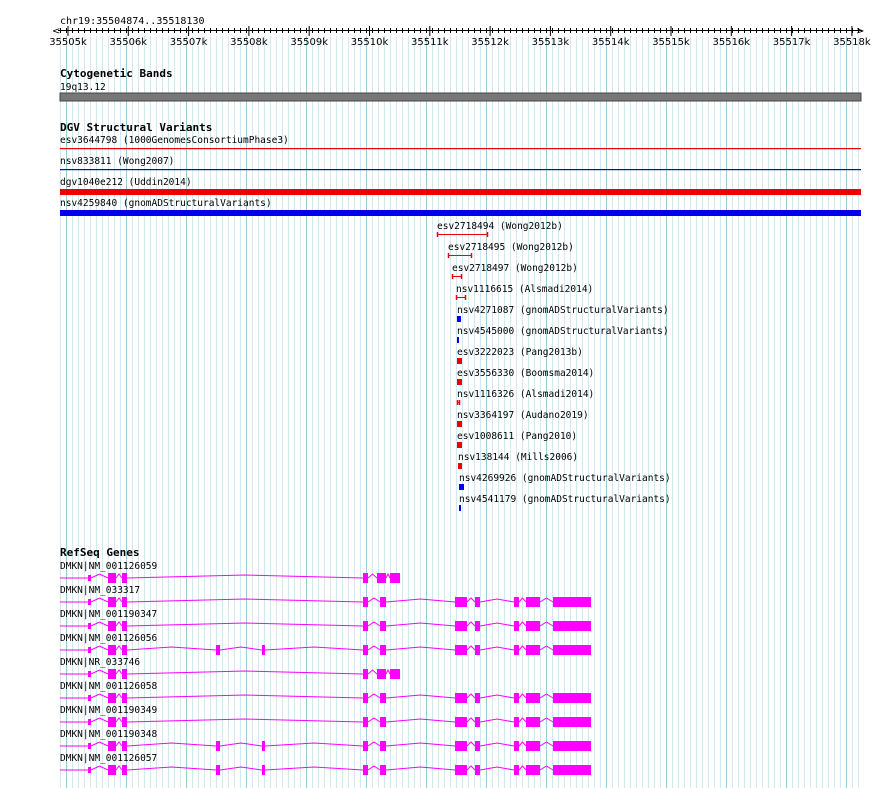  I want to click on dgv-feature: nsv138144 (Mills2006), so click(518, 460).